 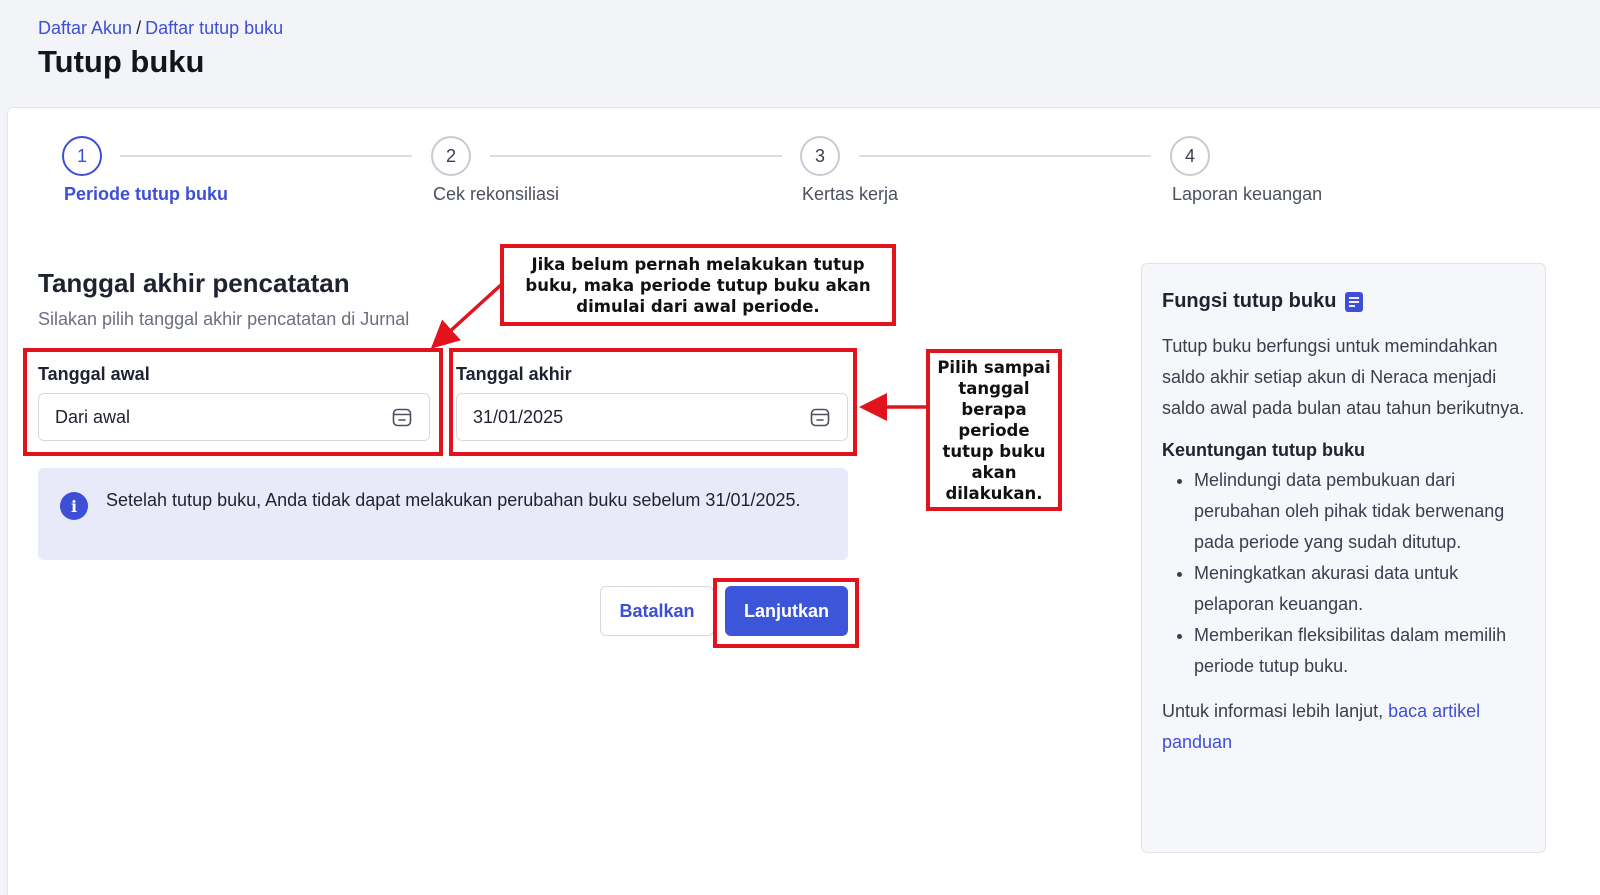 What do you see at coordinates (194, 283) in the screenshot?
I see `form-title: Tanggal akhir pencatatan` at bounding box center [194, 283].